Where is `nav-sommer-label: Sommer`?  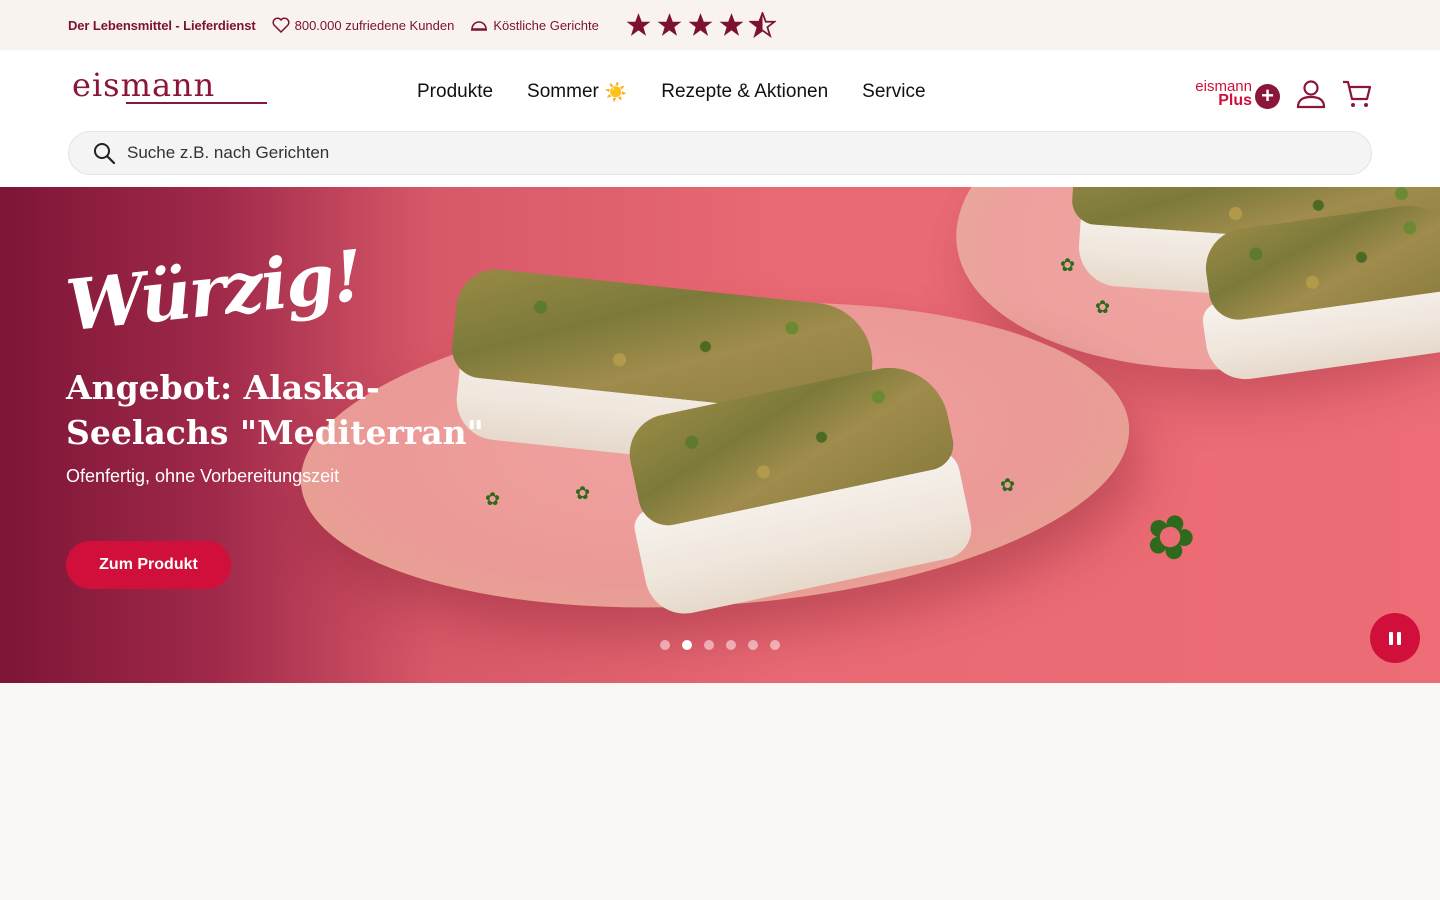 nav-sommer-label: Sommer is located at coordinates (563, 91).